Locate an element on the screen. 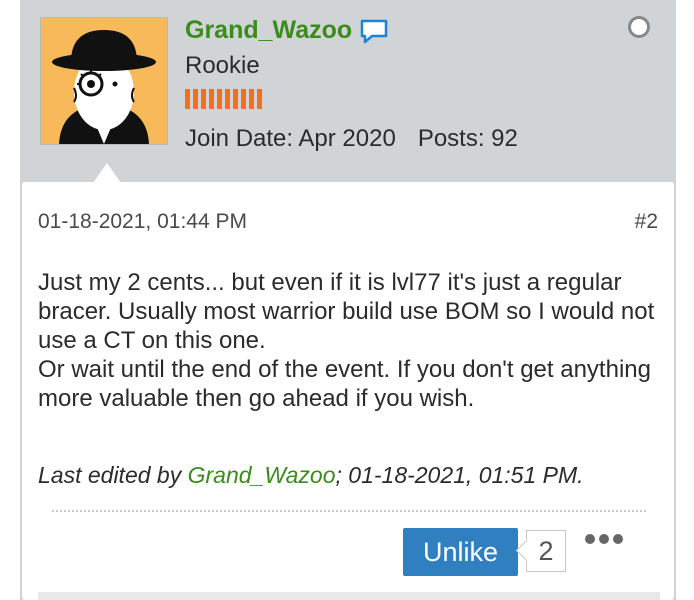 The height and width of the screenshot is (600, 694). avatar is located at coordinates (104, 81).